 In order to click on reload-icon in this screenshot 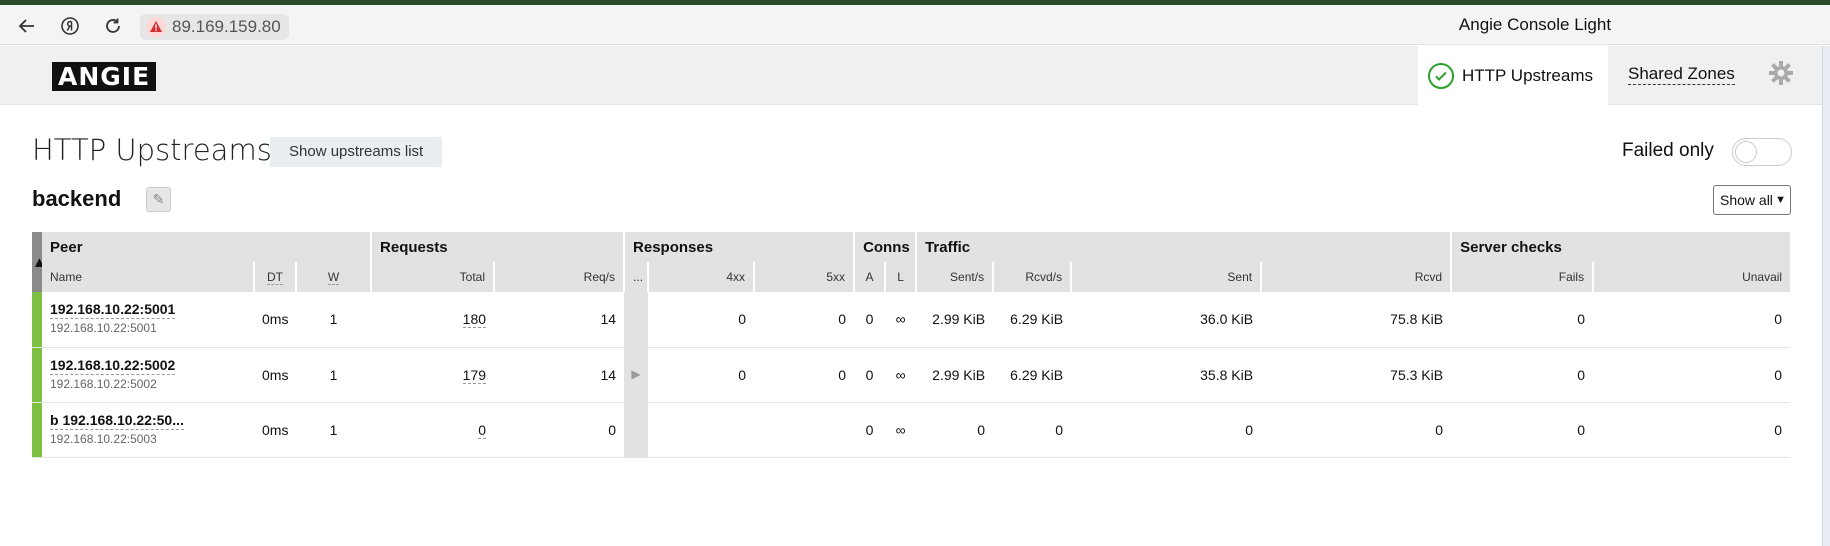, I will do `click(113, 25)`.